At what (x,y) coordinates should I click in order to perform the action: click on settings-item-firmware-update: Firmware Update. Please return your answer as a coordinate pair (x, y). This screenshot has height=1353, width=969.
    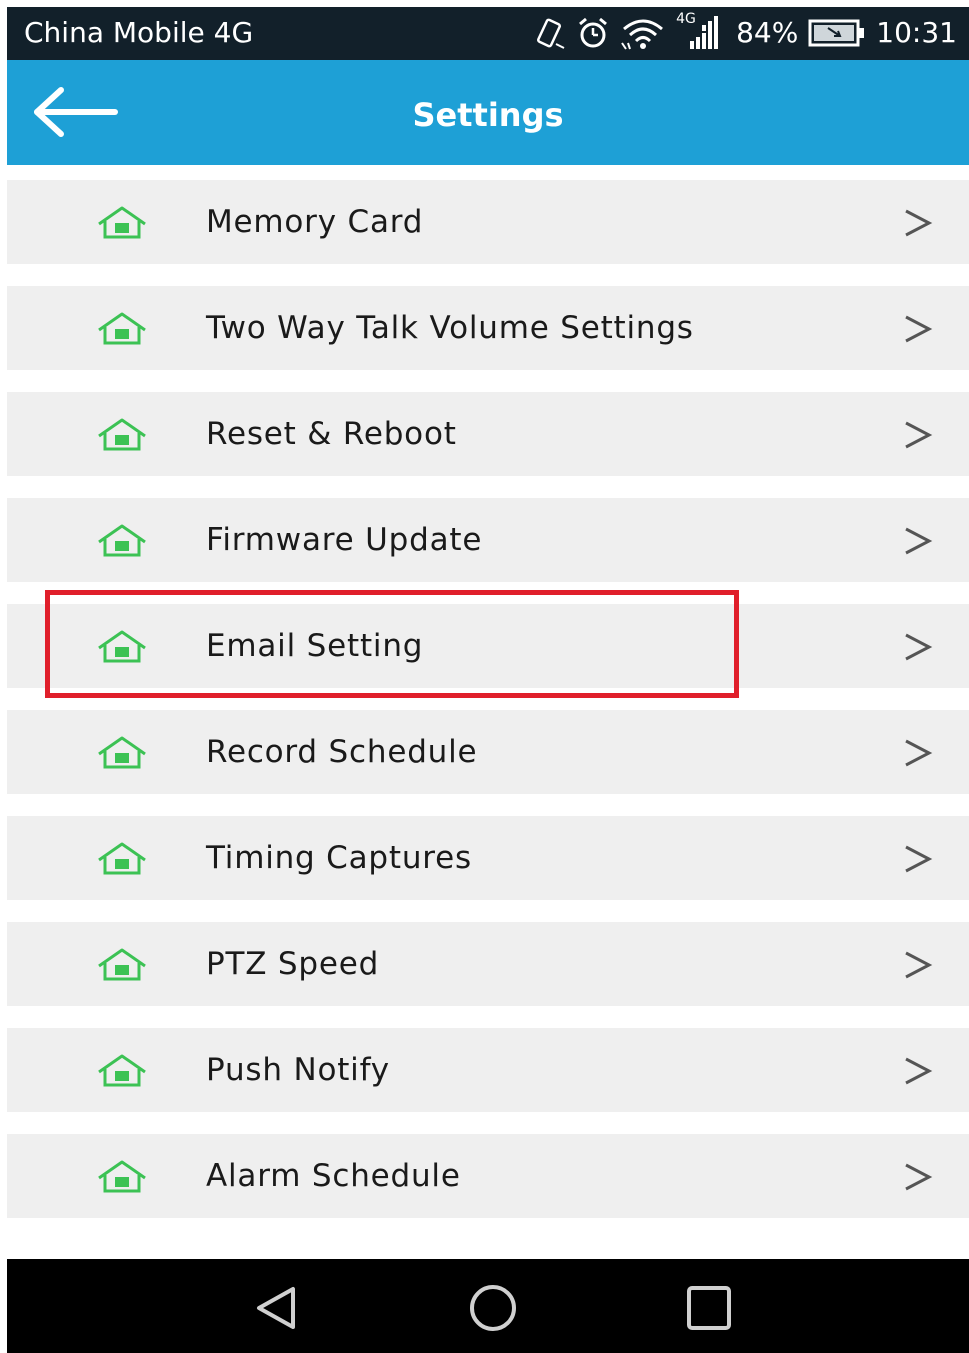
    Looking at the image, I should click on (488, 540).